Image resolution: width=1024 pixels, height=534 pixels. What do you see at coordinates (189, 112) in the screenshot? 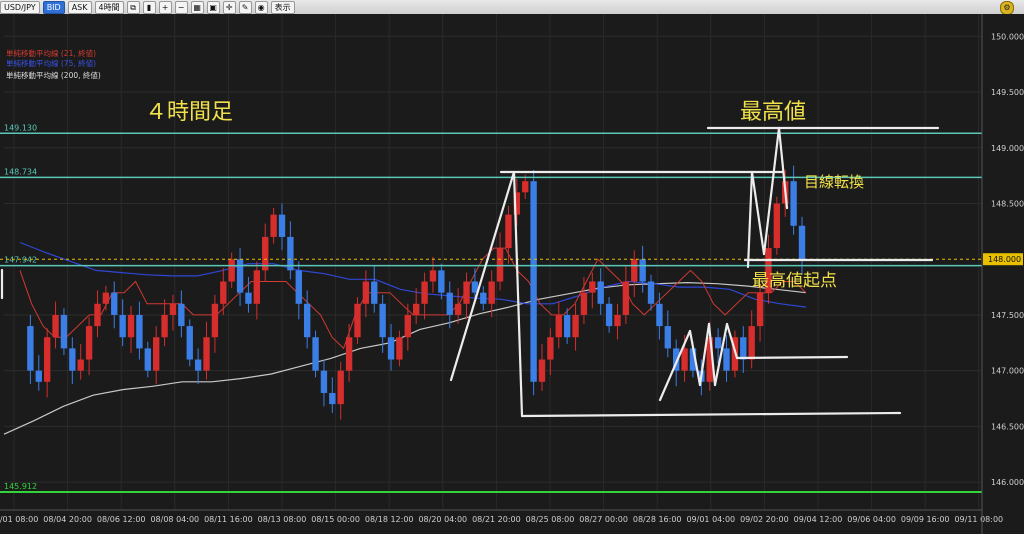
I see `timeframe-note: ４時間足` at bounding box center [189, 112].